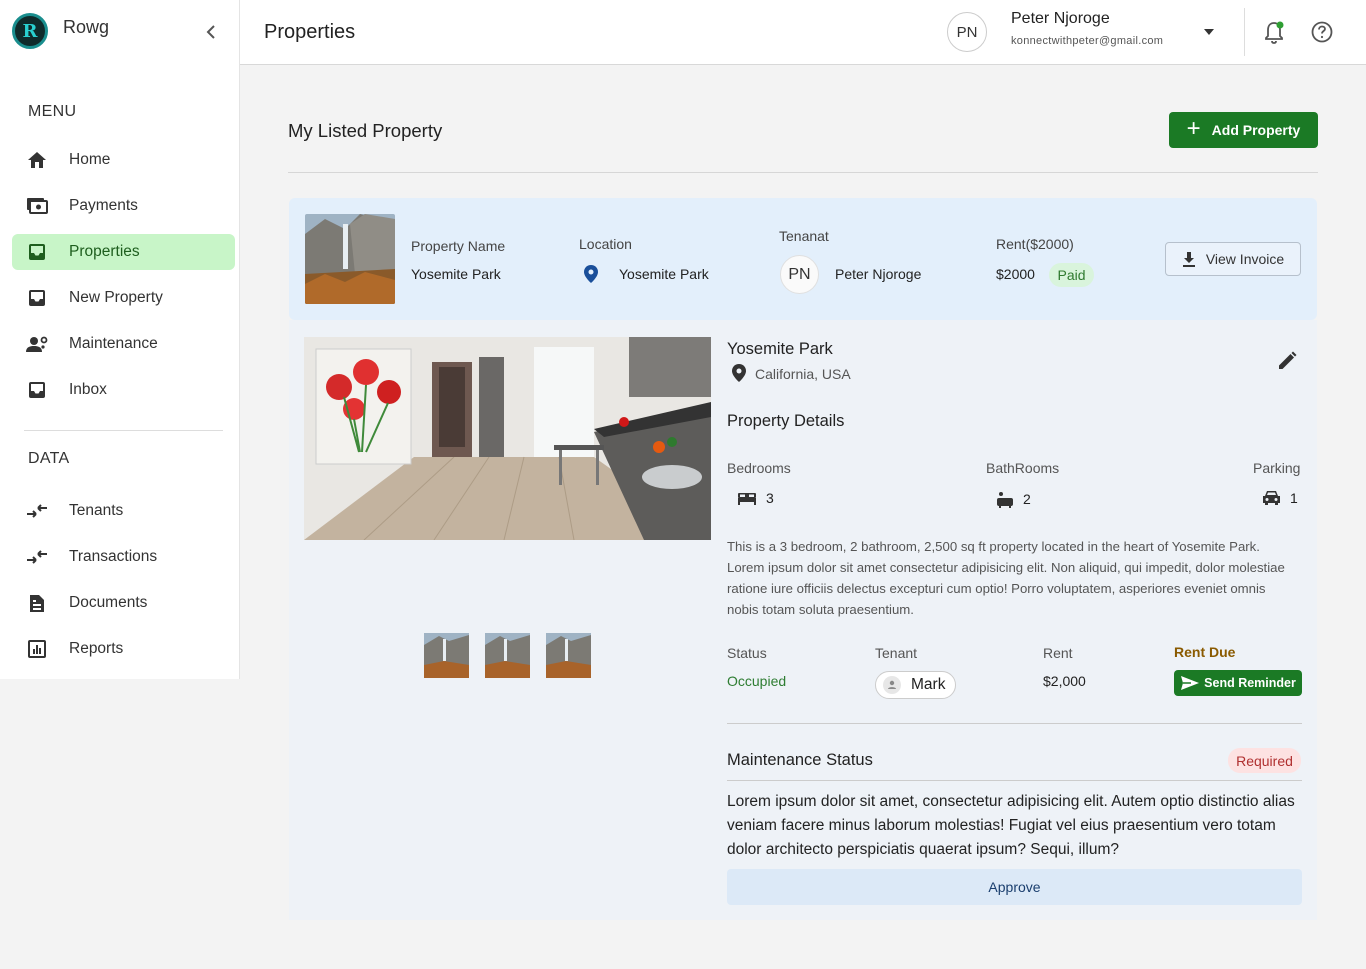 This screenshot has width=1366, height=969. I want to click on engineering-icon, so click(37, 344).